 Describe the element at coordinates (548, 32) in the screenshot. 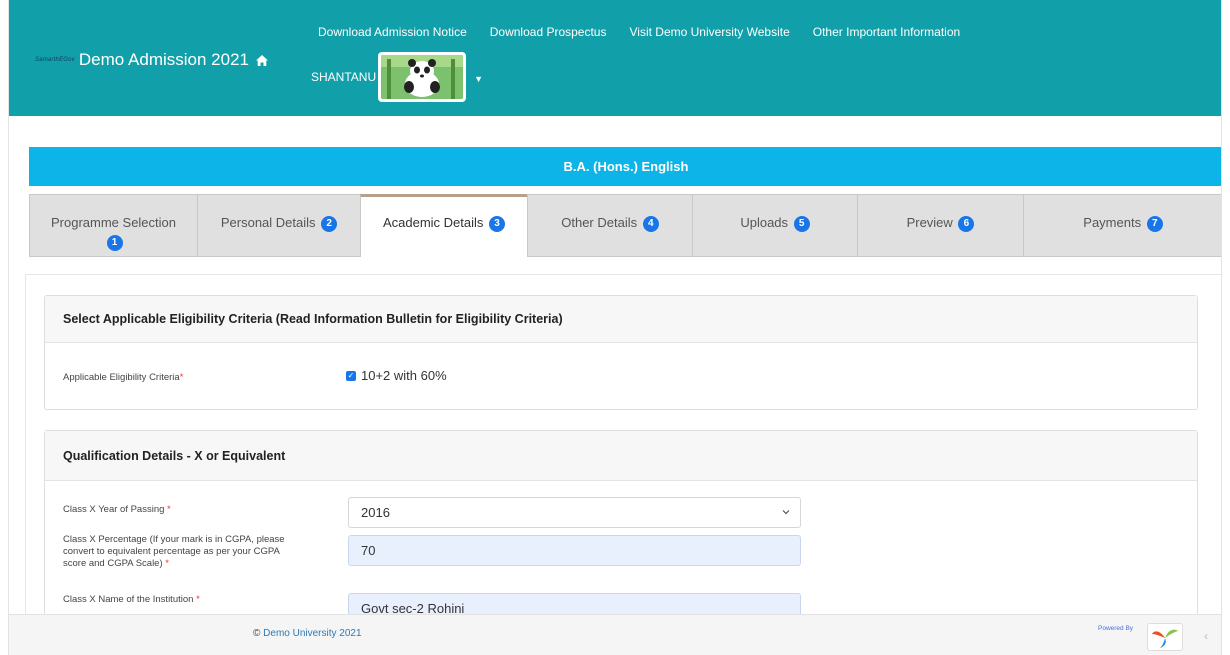

I see `nav-download-prospectus: Download Prospectus` at that location.